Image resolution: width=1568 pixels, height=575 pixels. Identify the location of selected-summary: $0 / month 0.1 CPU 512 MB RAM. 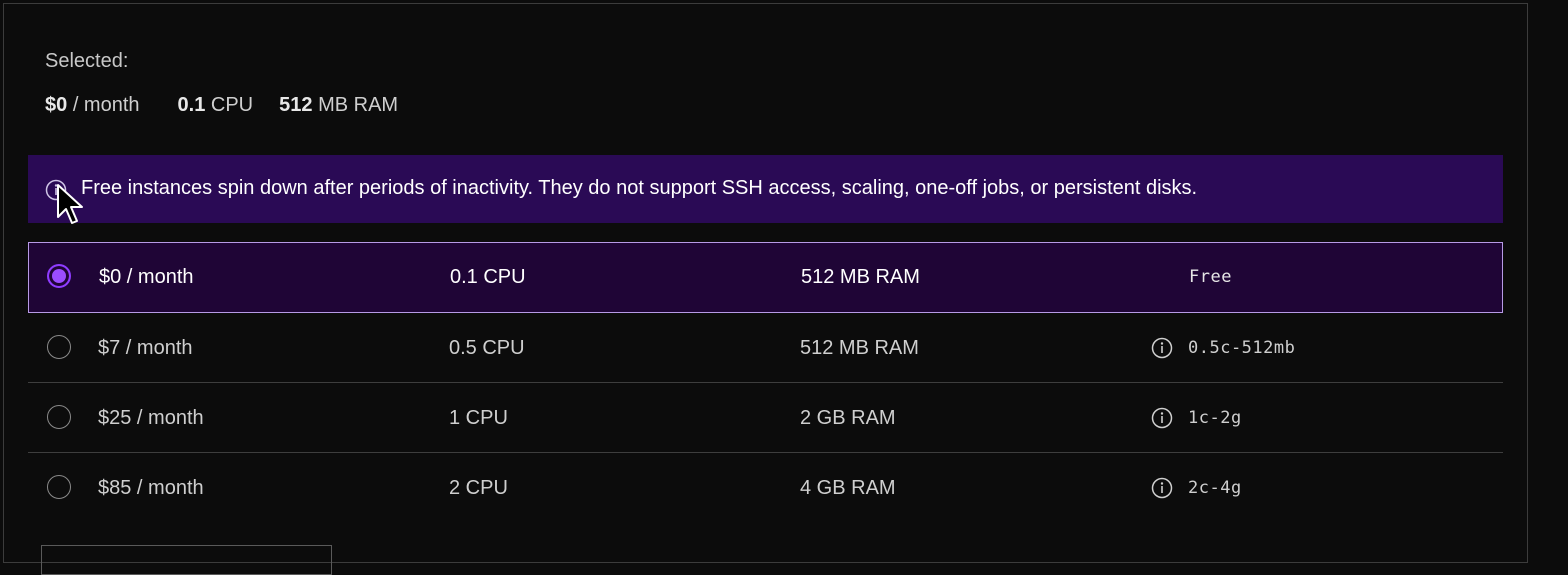
(240, 105).